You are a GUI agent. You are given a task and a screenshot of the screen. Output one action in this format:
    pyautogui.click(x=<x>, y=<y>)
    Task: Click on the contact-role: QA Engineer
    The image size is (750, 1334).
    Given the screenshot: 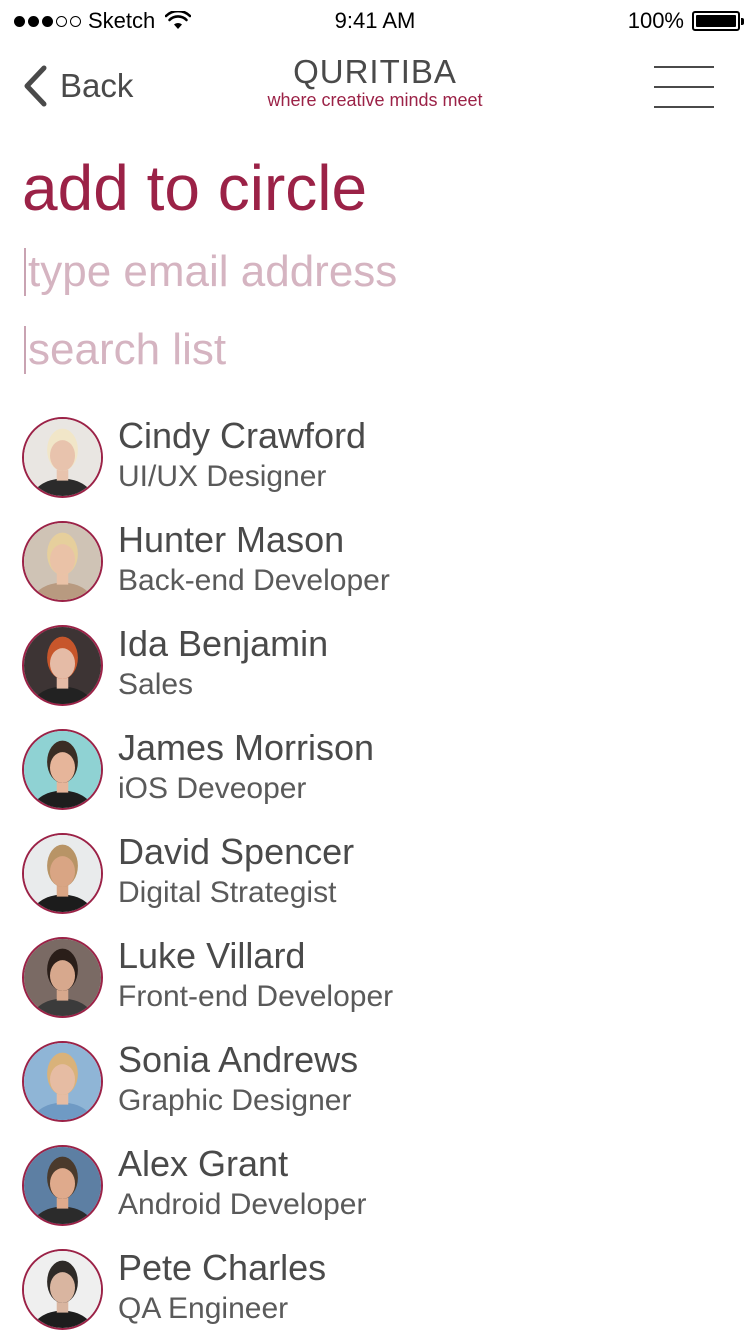 What is the action you would take?
    pyautogui.click(x=203, y=1308)
    